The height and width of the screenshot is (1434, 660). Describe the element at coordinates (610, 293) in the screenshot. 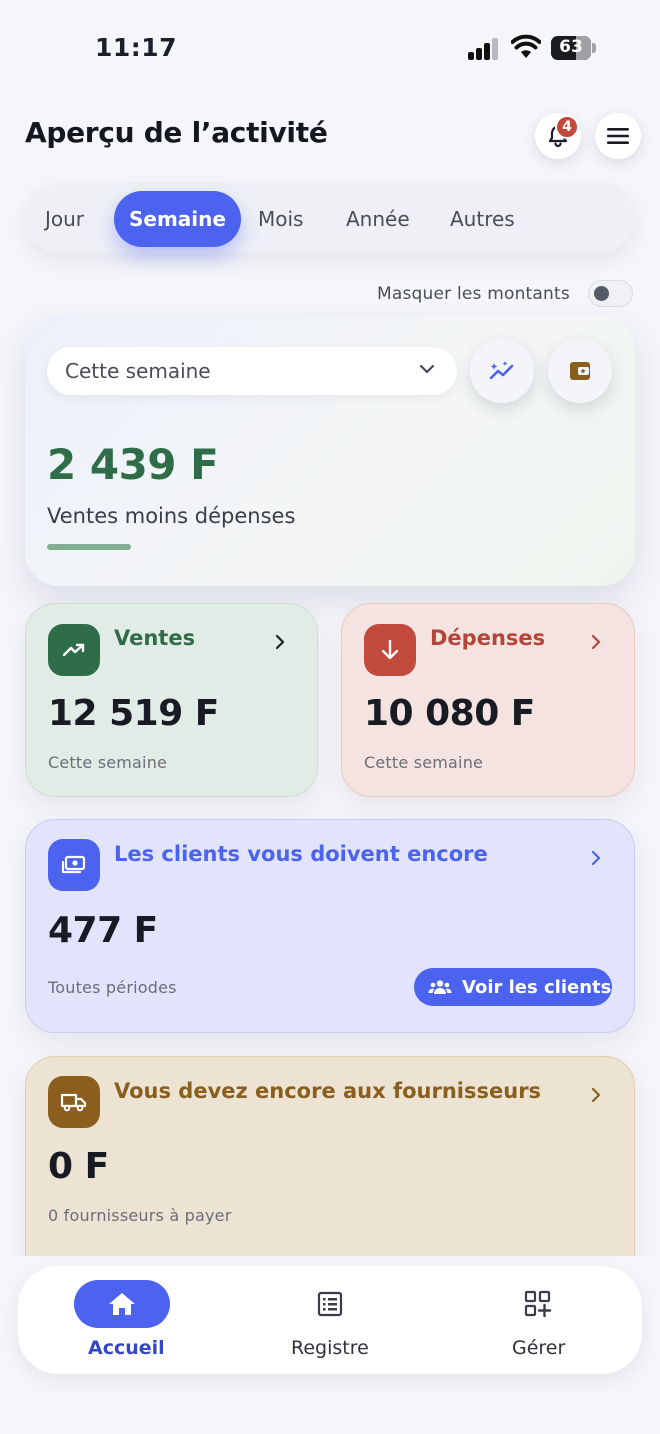

I see `mask-amounts-toggle` at that location.